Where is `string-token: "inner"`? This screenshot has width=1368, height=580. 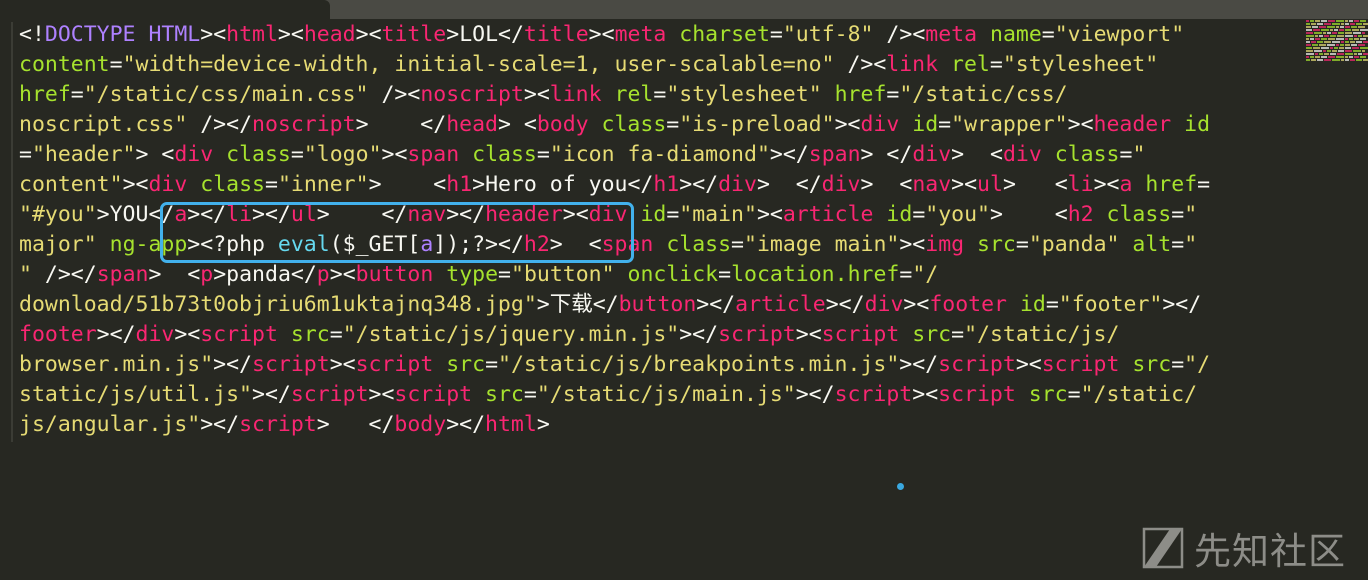
string-token: "inner" is located at coordinates (323, 184).